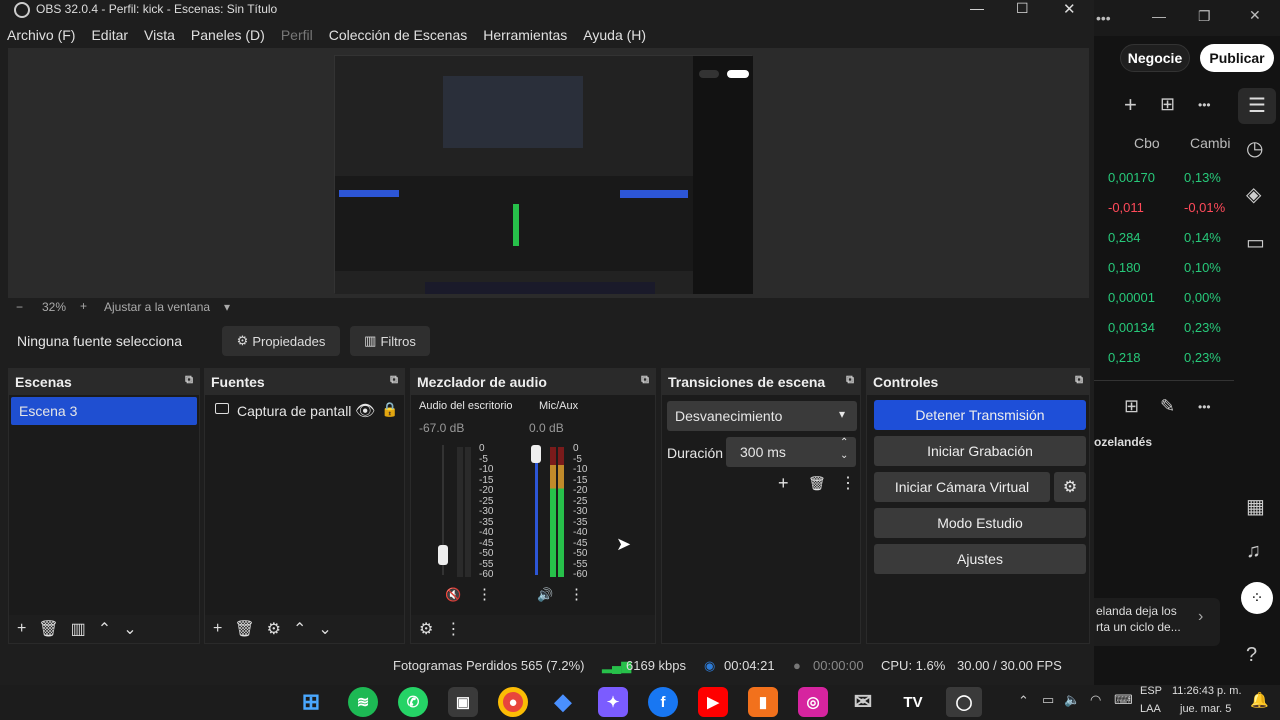  What do you see at coordinates (19, 307) in the screenshot?
I see `zoom-out-icon: −` at bounding box center [19, 307].